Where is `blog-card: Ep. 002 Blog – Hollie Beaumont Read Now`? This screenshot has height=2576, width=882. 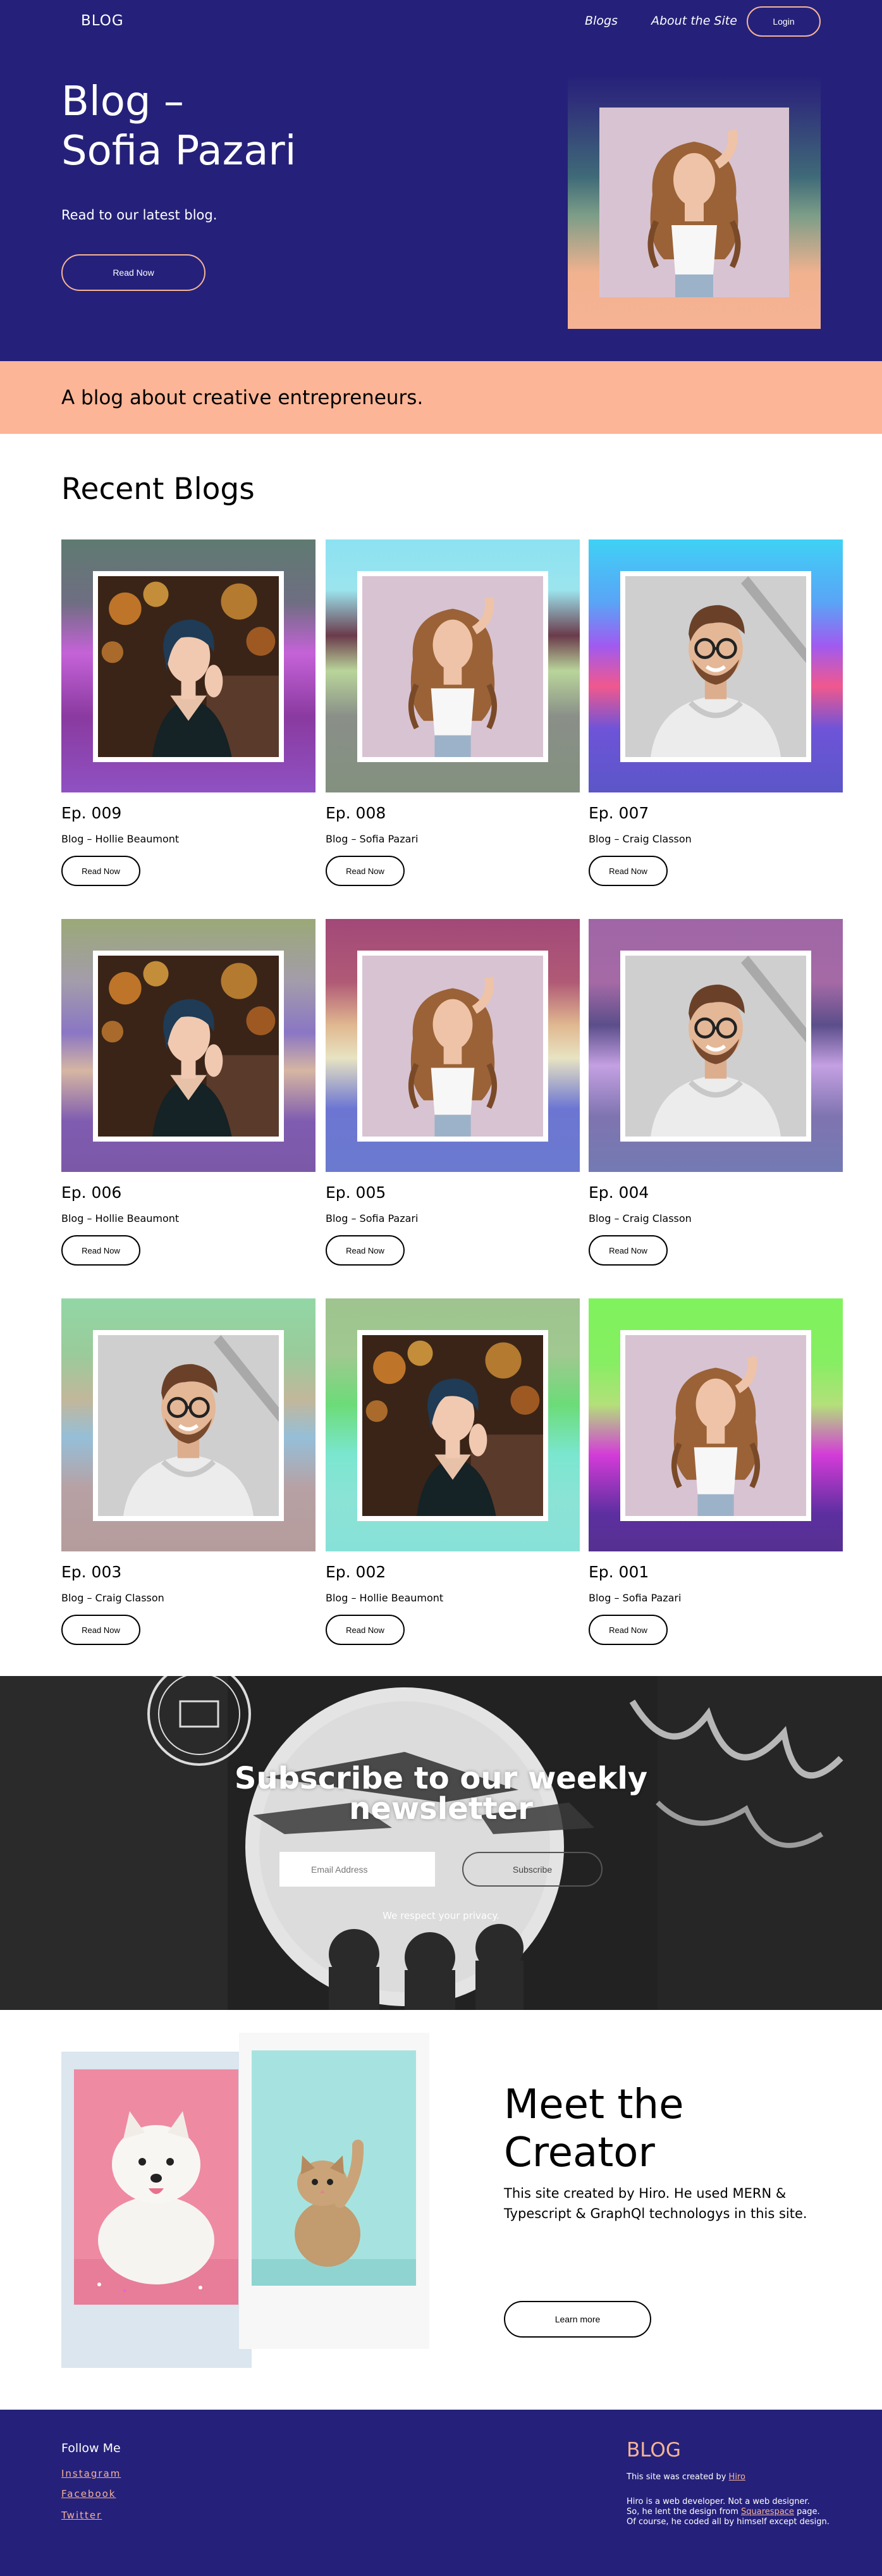 blog-card: Ep. 002 Blog – Hollie Beaumont Read Now is located at coordinates (453, 1471).